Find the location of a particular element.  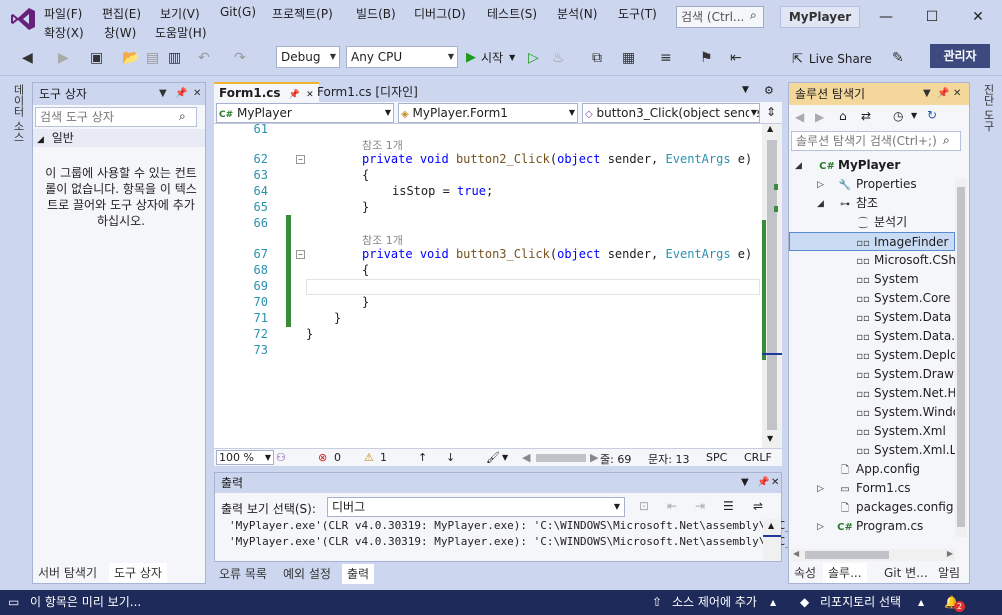

toolbox-group-general: ◢ 일반 is located at coordinates (119, 138).